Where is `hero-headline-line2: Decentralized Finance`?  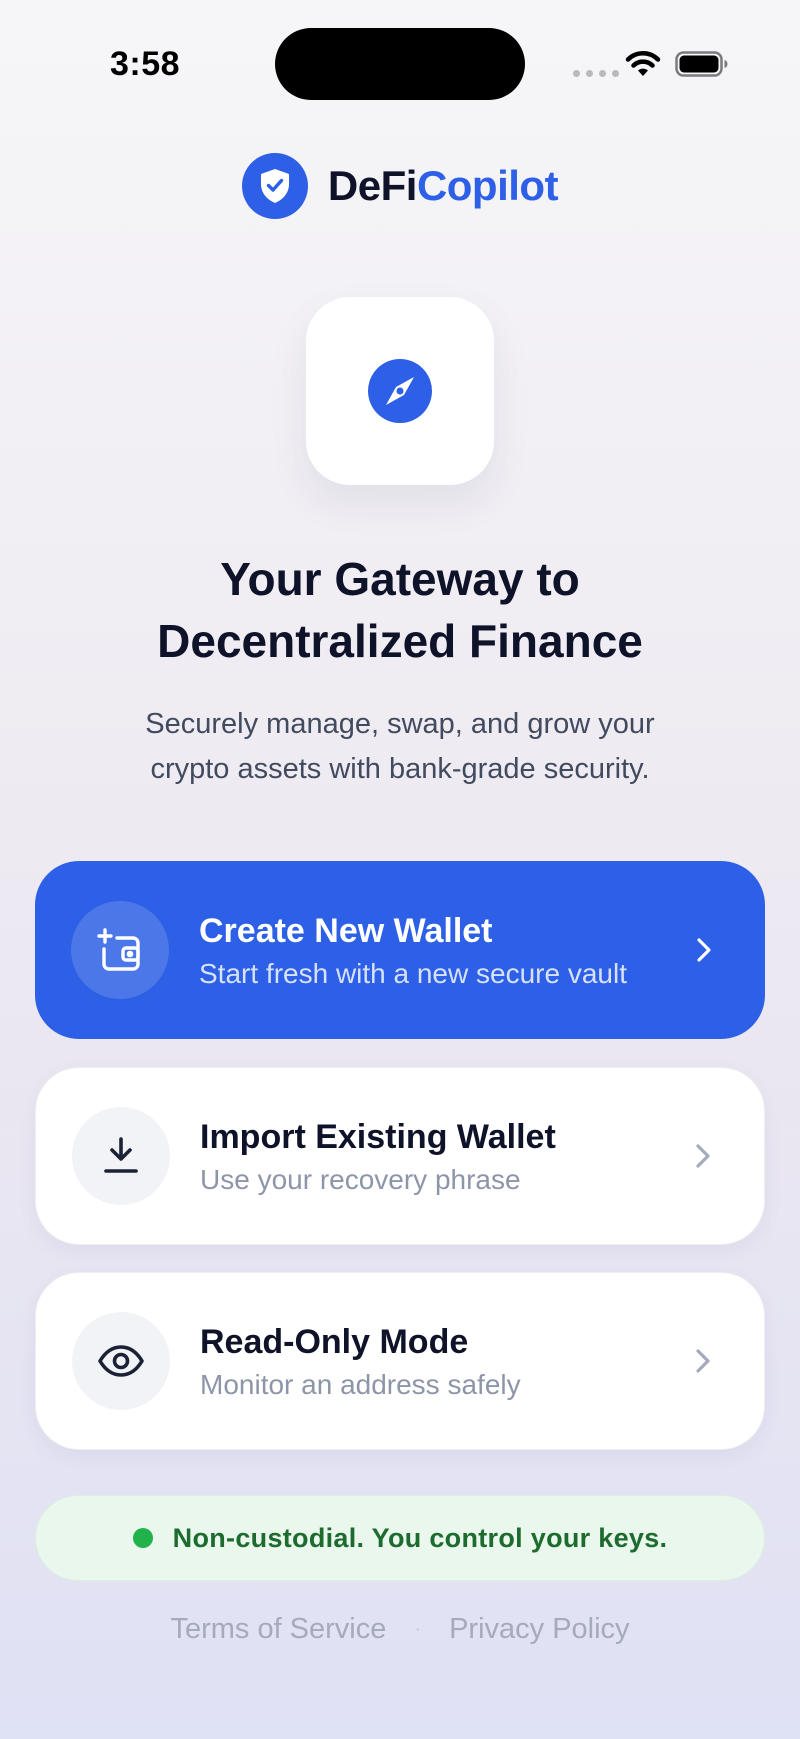
hero-headline-line2: Decentralized Finance is located at coordinates (400, 641).